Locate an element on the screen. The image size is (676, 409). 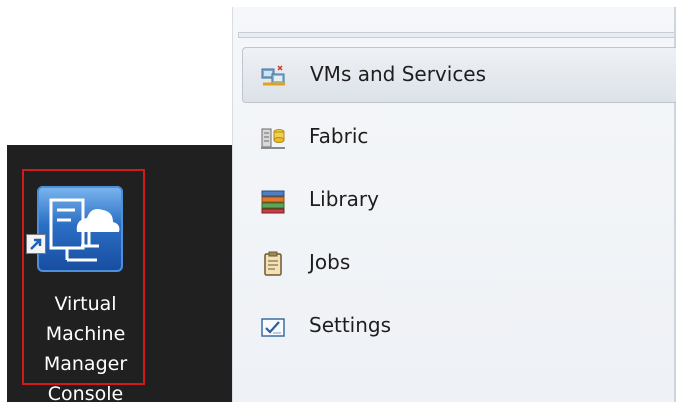
settings-checklist-icon is located at coordinates (273, 327).